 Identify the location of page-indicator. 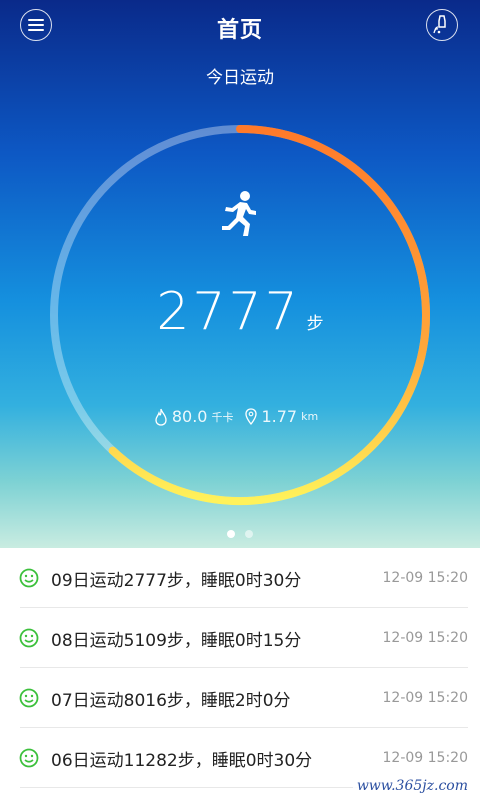
(240, 534).